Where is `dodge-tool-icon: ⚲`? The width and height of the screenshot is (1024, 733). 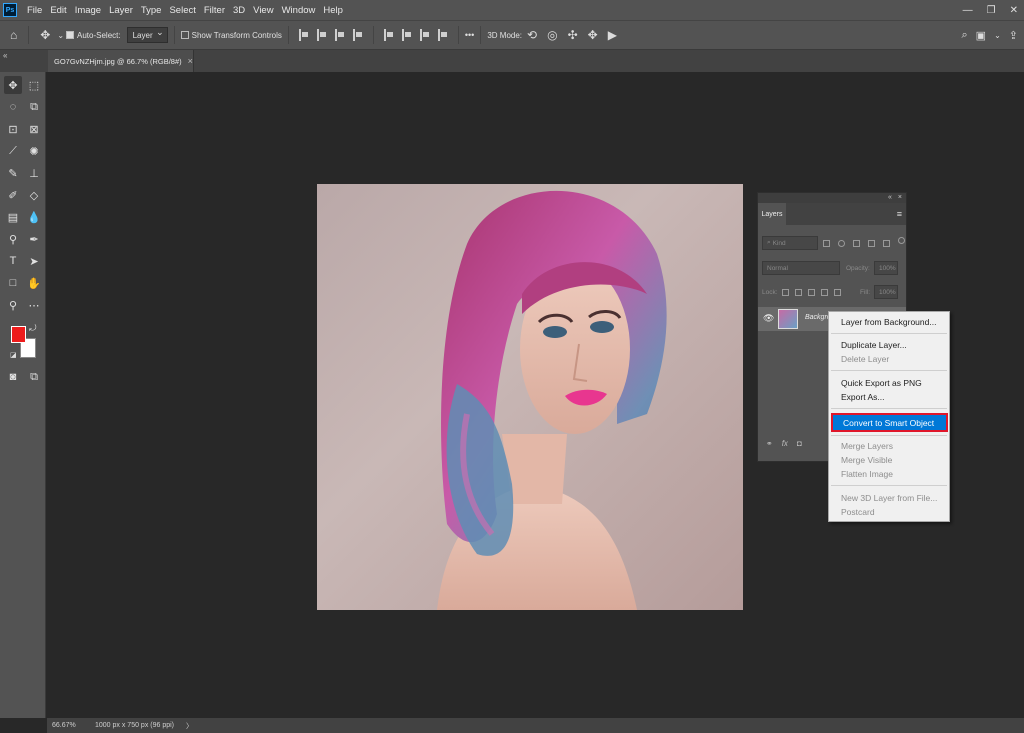 dodge-tool-icon: ⚲ is located at coordinates (13, 239).